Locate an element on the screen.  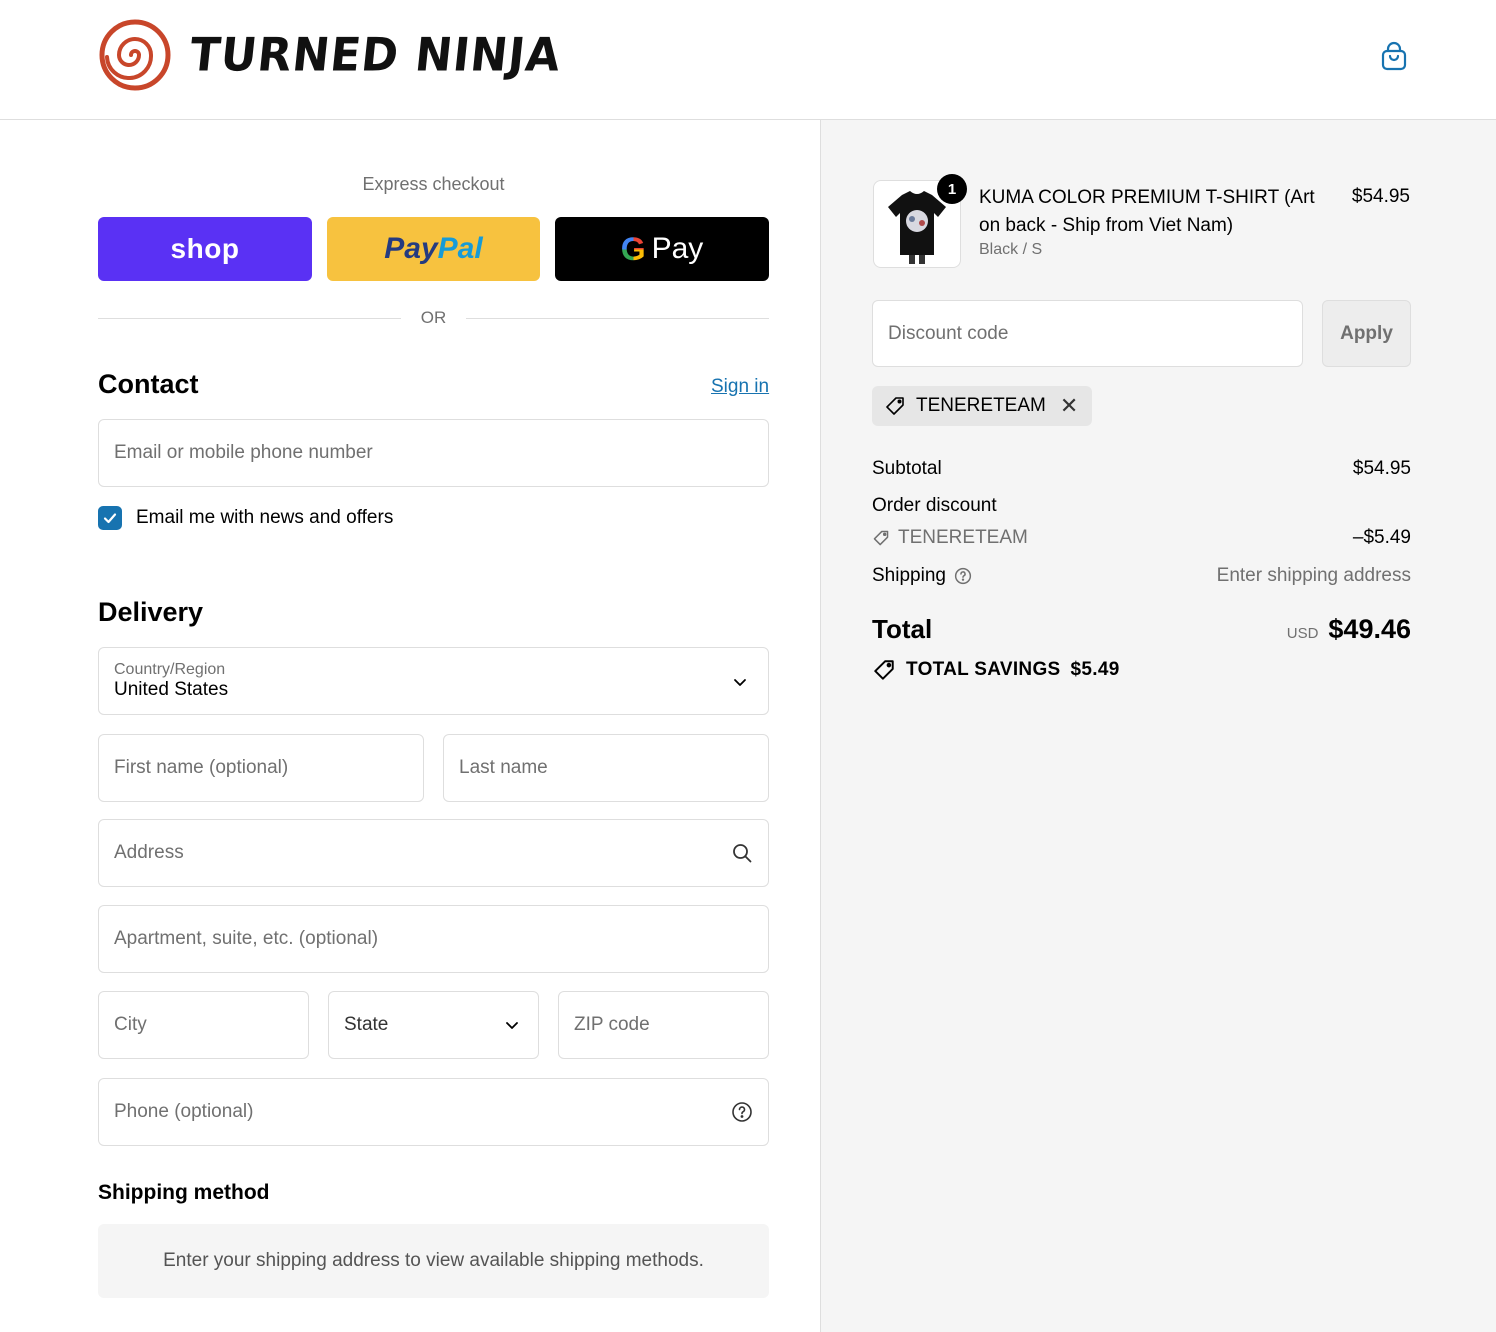
or-label: OR is located at coordinates (433, 317).